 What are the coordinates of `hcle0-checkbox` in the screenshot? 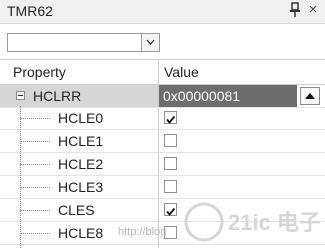 It's located at (170, 117).